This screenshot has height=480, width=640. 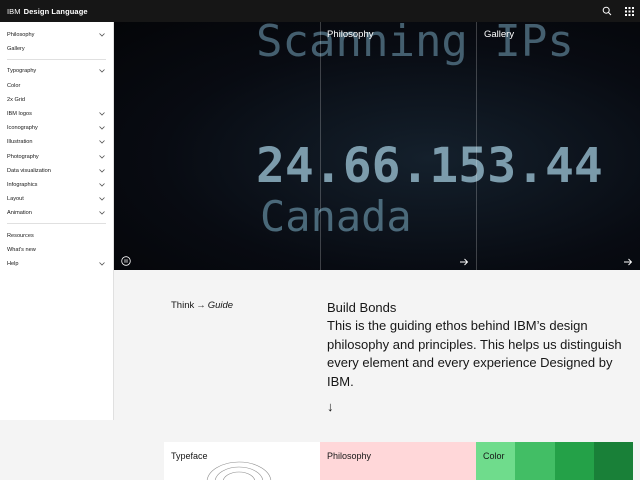 What do you see at coordinates (607, 11) in the screenshot?
I see `search-icon` at bounding box center [607, 11].